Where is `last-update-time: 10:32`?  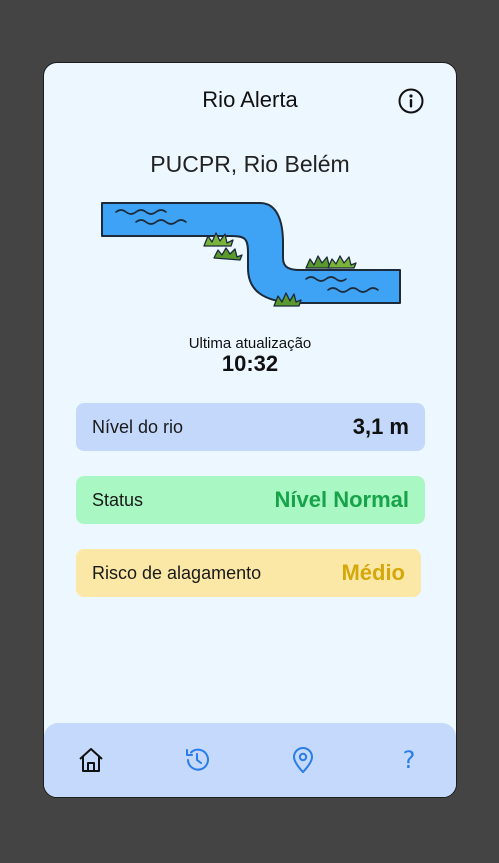 last-update-time: 10:32 is located at coordinates (250, 363).